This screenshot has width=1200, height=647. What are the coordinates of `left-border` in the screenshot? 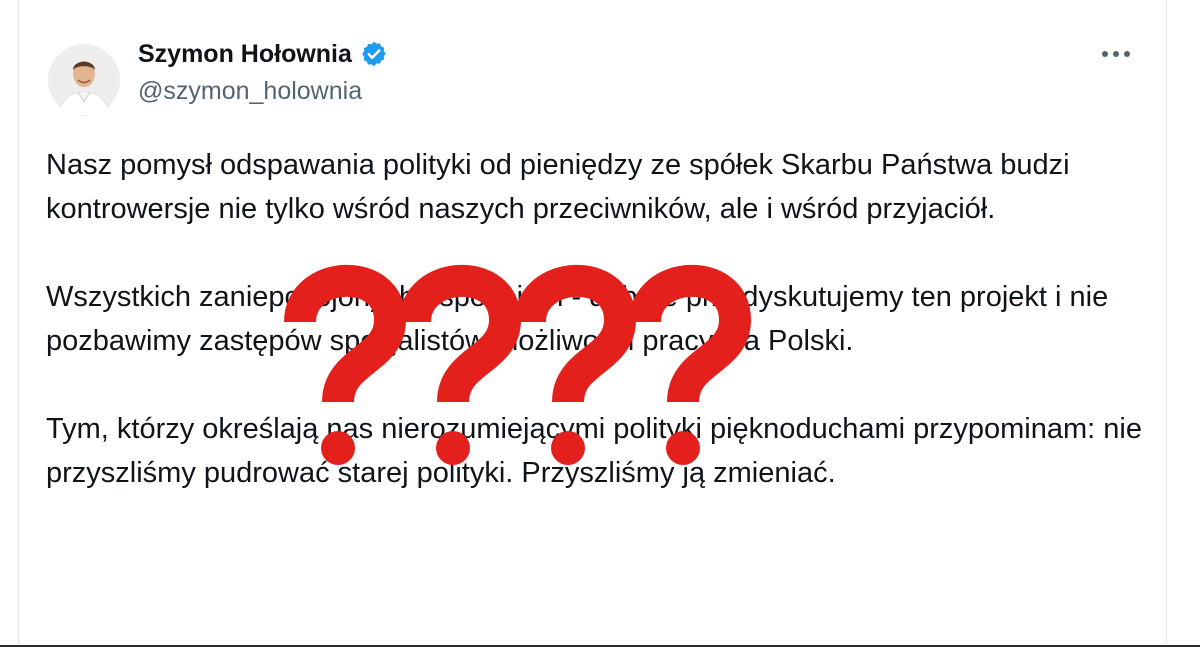 It's located at (18, 323).